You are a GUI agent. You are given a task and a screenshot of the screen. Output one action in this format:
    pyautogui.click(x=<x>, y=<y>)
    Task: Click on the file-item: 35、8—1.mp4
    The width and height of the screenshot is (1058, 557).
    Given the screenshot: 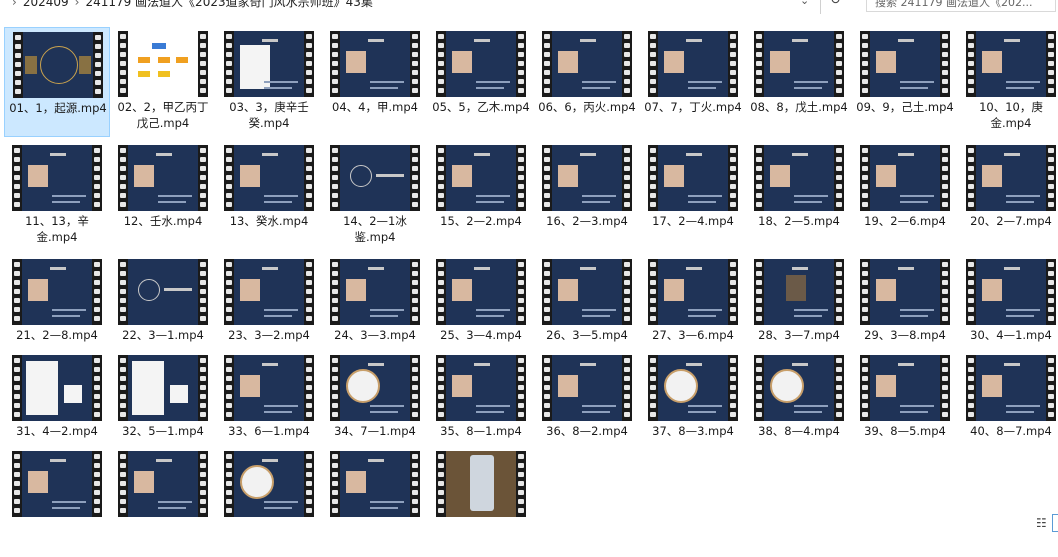 What is the action you would take?
    pyautogui.click(x=481, y=406)
    